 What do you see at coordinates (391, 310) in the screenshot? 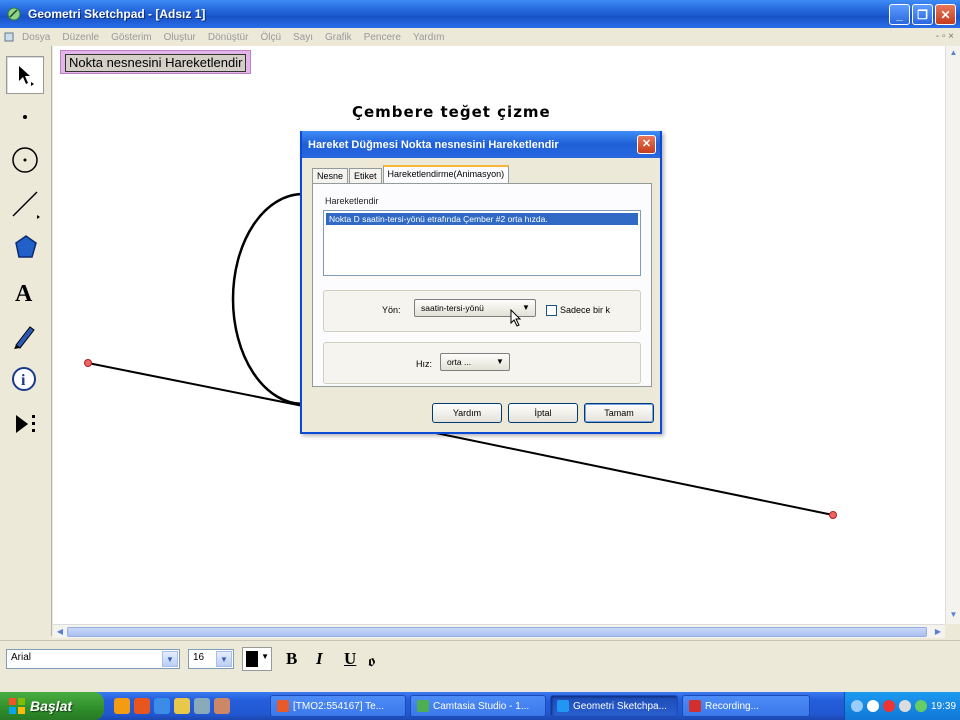
I see `direction-label: Yön:` at bounding box center [391, 310].